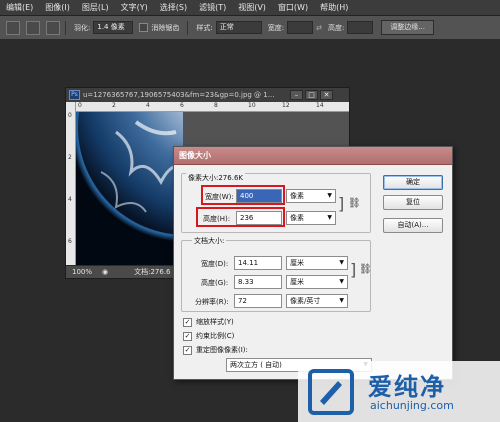 This screenshot has height=422, width=500. What do you see at coordinates (311, 95) in the screenshot?
I see `maximize-icon: □` at bounding box center [311, 95].